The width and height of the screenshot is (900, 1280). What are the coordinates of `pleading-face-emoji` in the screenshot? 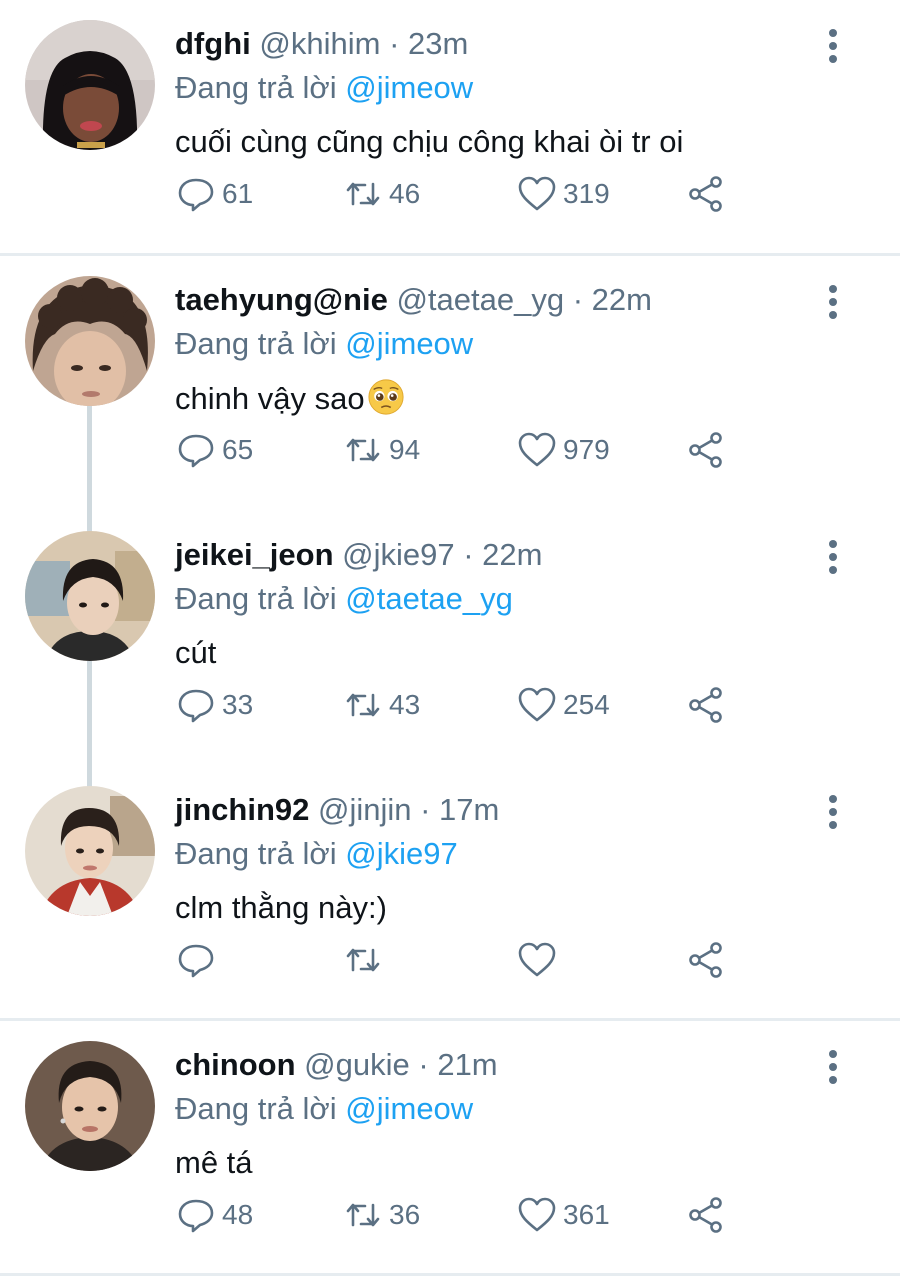 It's located at (385, 397).